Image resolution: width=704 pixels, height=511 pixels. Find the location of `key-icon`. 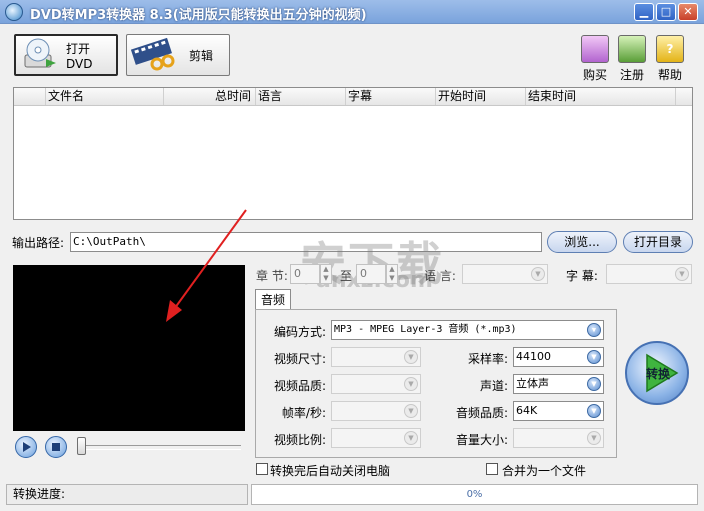

key-icon is located at coordinates (632, 49).